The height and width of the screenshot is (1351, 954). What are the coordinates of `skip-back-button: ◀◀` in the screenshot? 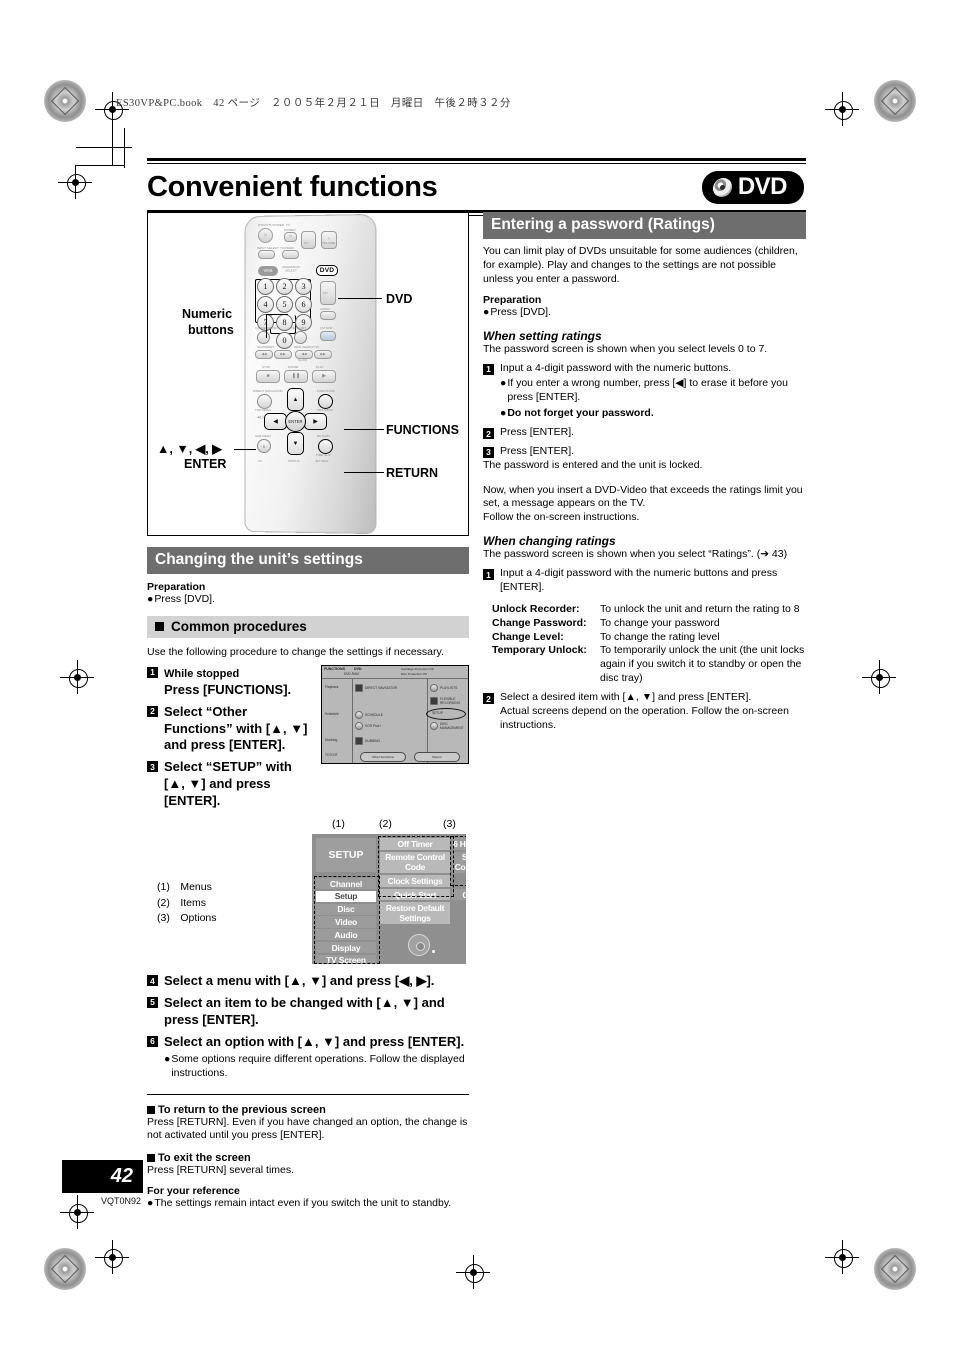 It's located at (264, 354).